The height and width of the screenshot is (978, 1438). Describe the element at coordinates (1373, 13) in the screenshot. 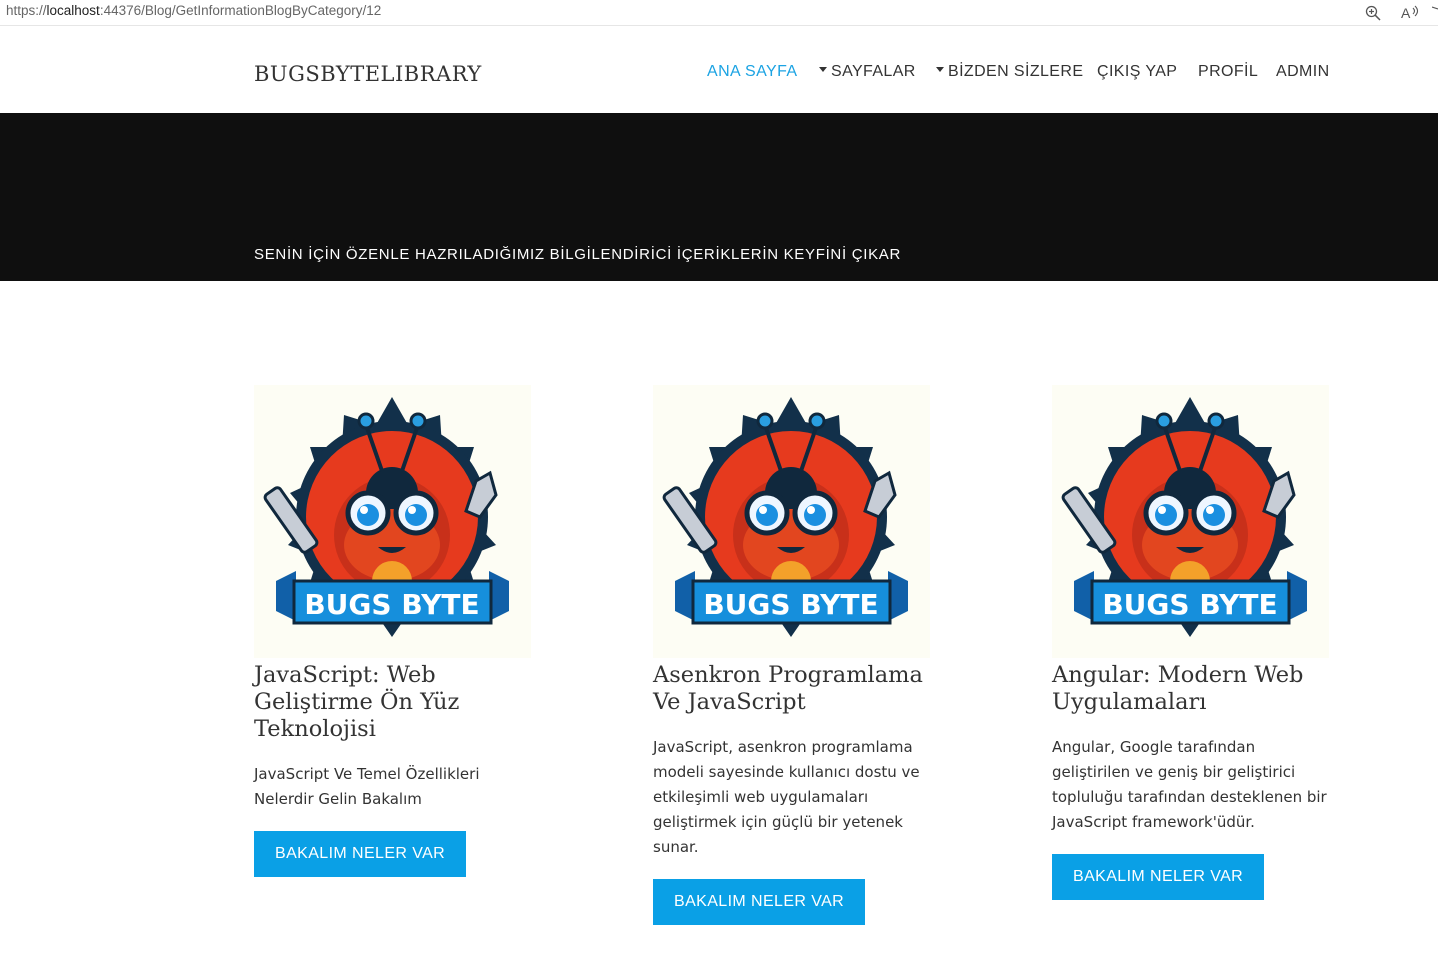

I see `zoom-icon` at that location.